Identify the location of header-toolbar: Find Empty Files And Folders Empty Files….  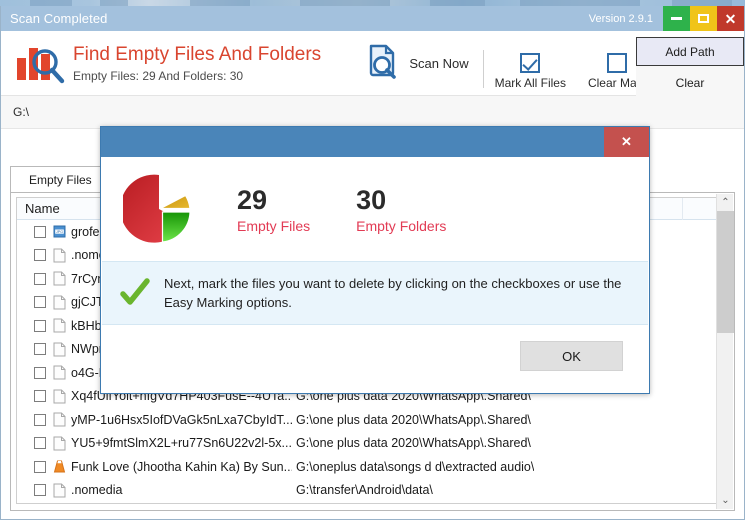
(372, 63).